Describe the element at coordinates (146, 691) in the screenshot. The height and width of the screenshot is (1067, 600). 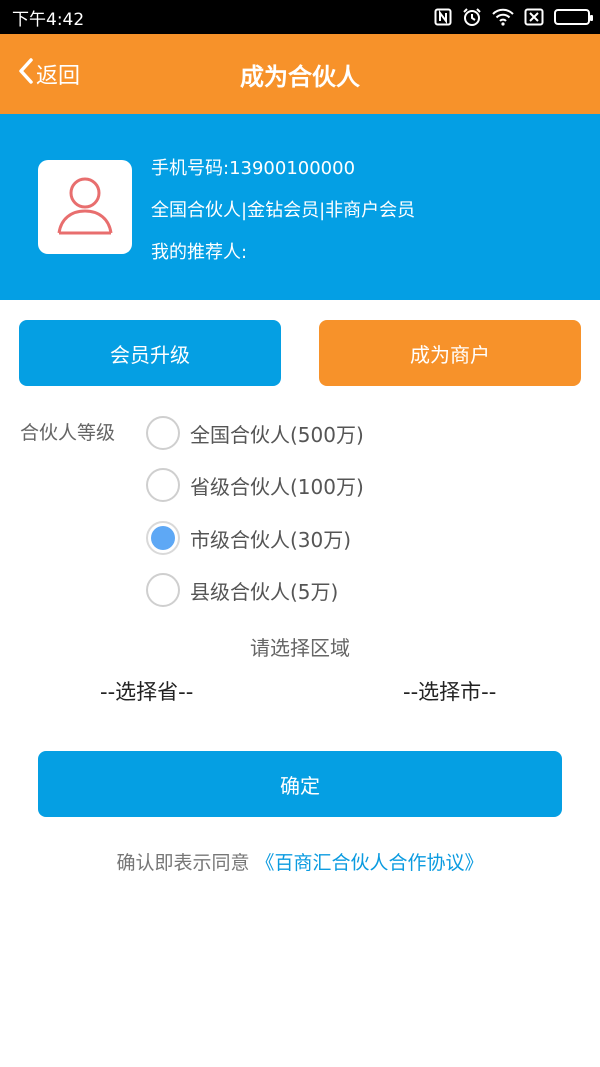
I see `province-select: --选择省--` at that location.